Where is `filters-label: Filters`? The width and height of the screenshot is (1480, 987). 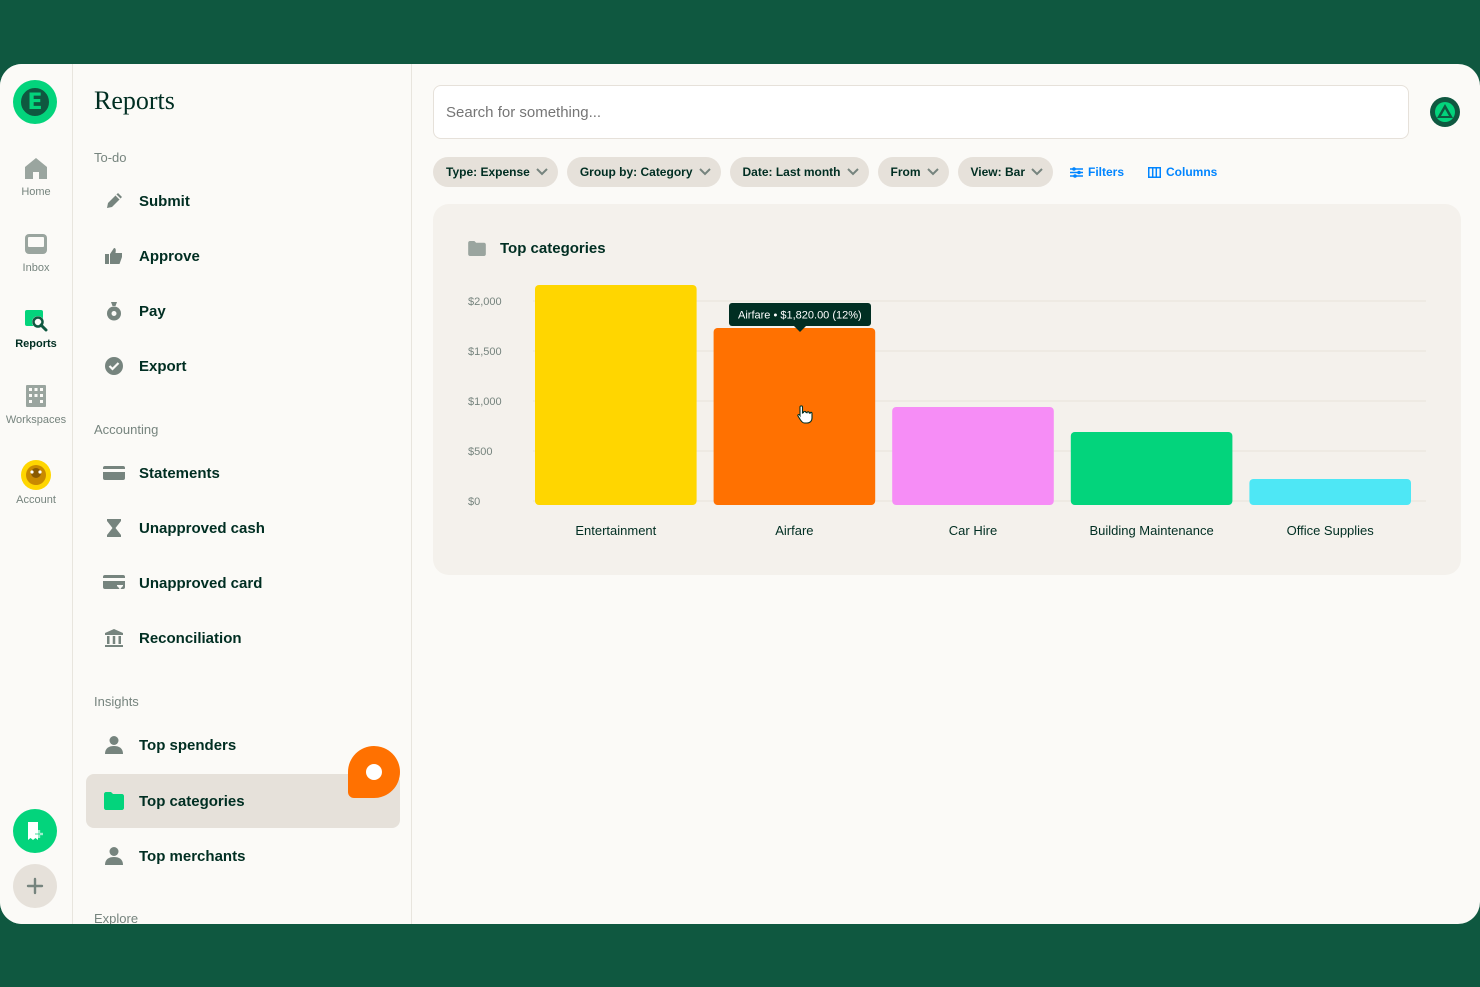 filters-label: Filters is located at coordinates (1105, 172).